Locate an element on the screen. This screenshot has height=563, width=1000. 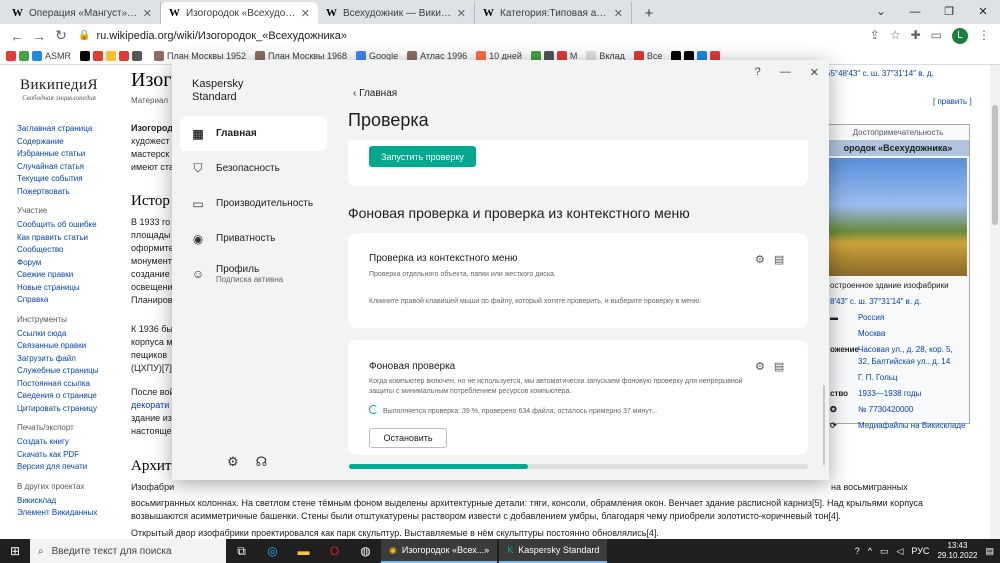
close-icon: ✕ is located at coordinates (814, 72).